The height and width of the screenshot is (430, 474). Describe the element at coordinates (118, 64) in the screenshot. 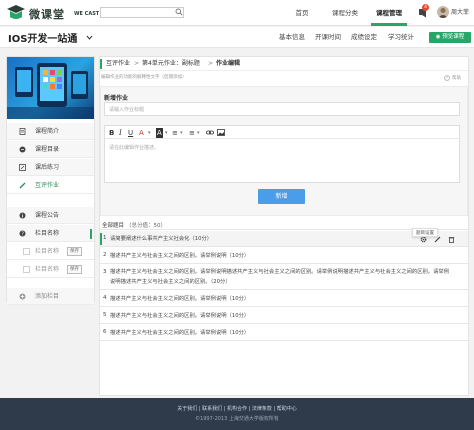

I see `breadcrumb-item: 互评作业` at that location.